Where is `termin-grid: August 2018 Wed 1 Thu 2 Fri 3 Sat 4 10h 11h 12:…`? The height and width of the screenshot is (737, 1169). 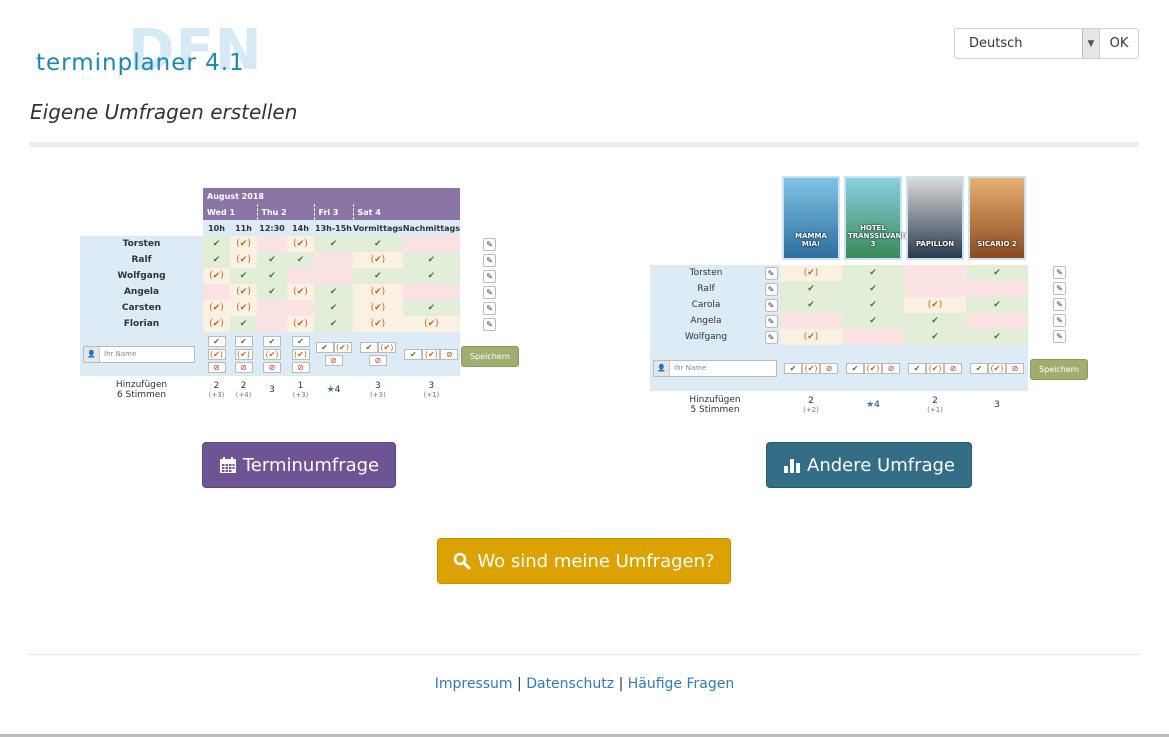
termin-grid: August 2018 Wed 1 Thu 2 Fri 3 Sat 4 10h 11h 12:… is located at coordinates (270, 294).